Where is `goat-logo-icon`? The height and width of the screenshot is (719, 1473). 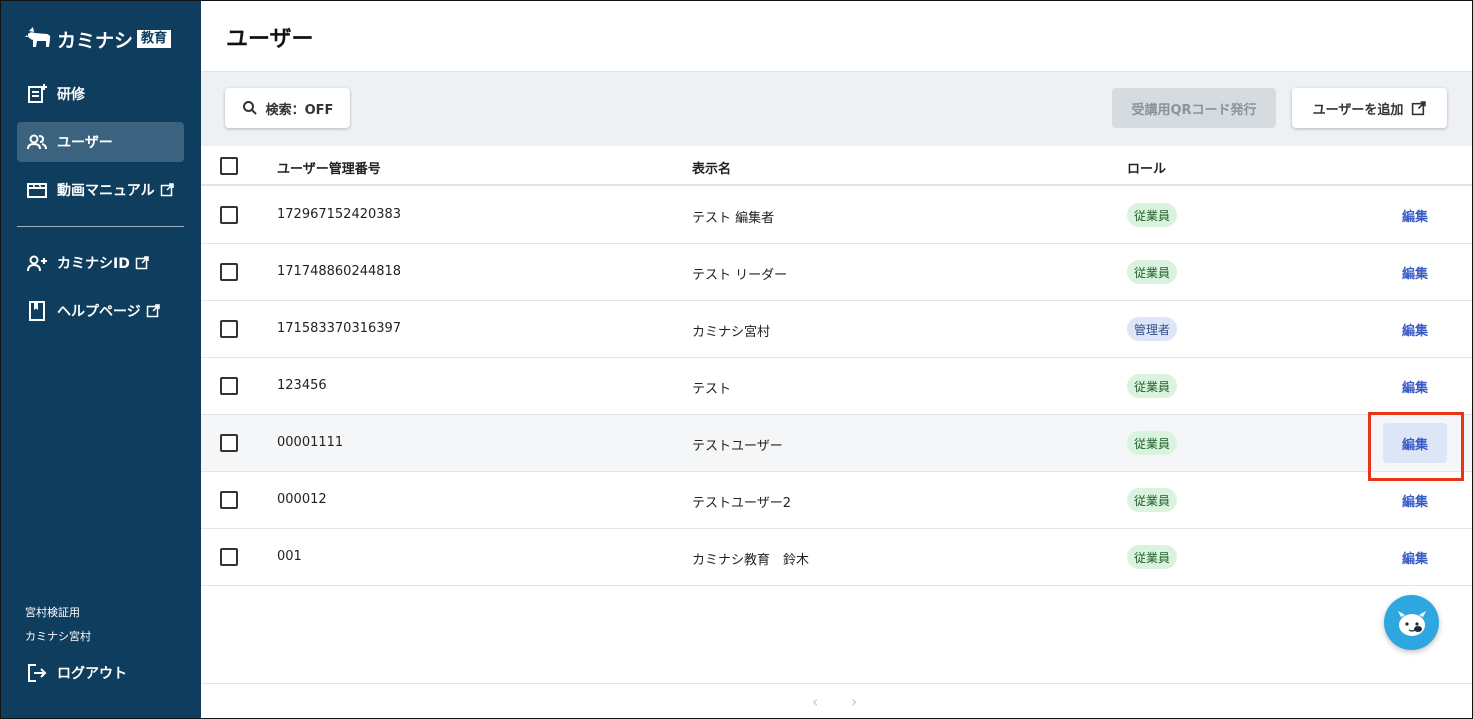
goat-logo-icon is located at coordinates (38, 37).